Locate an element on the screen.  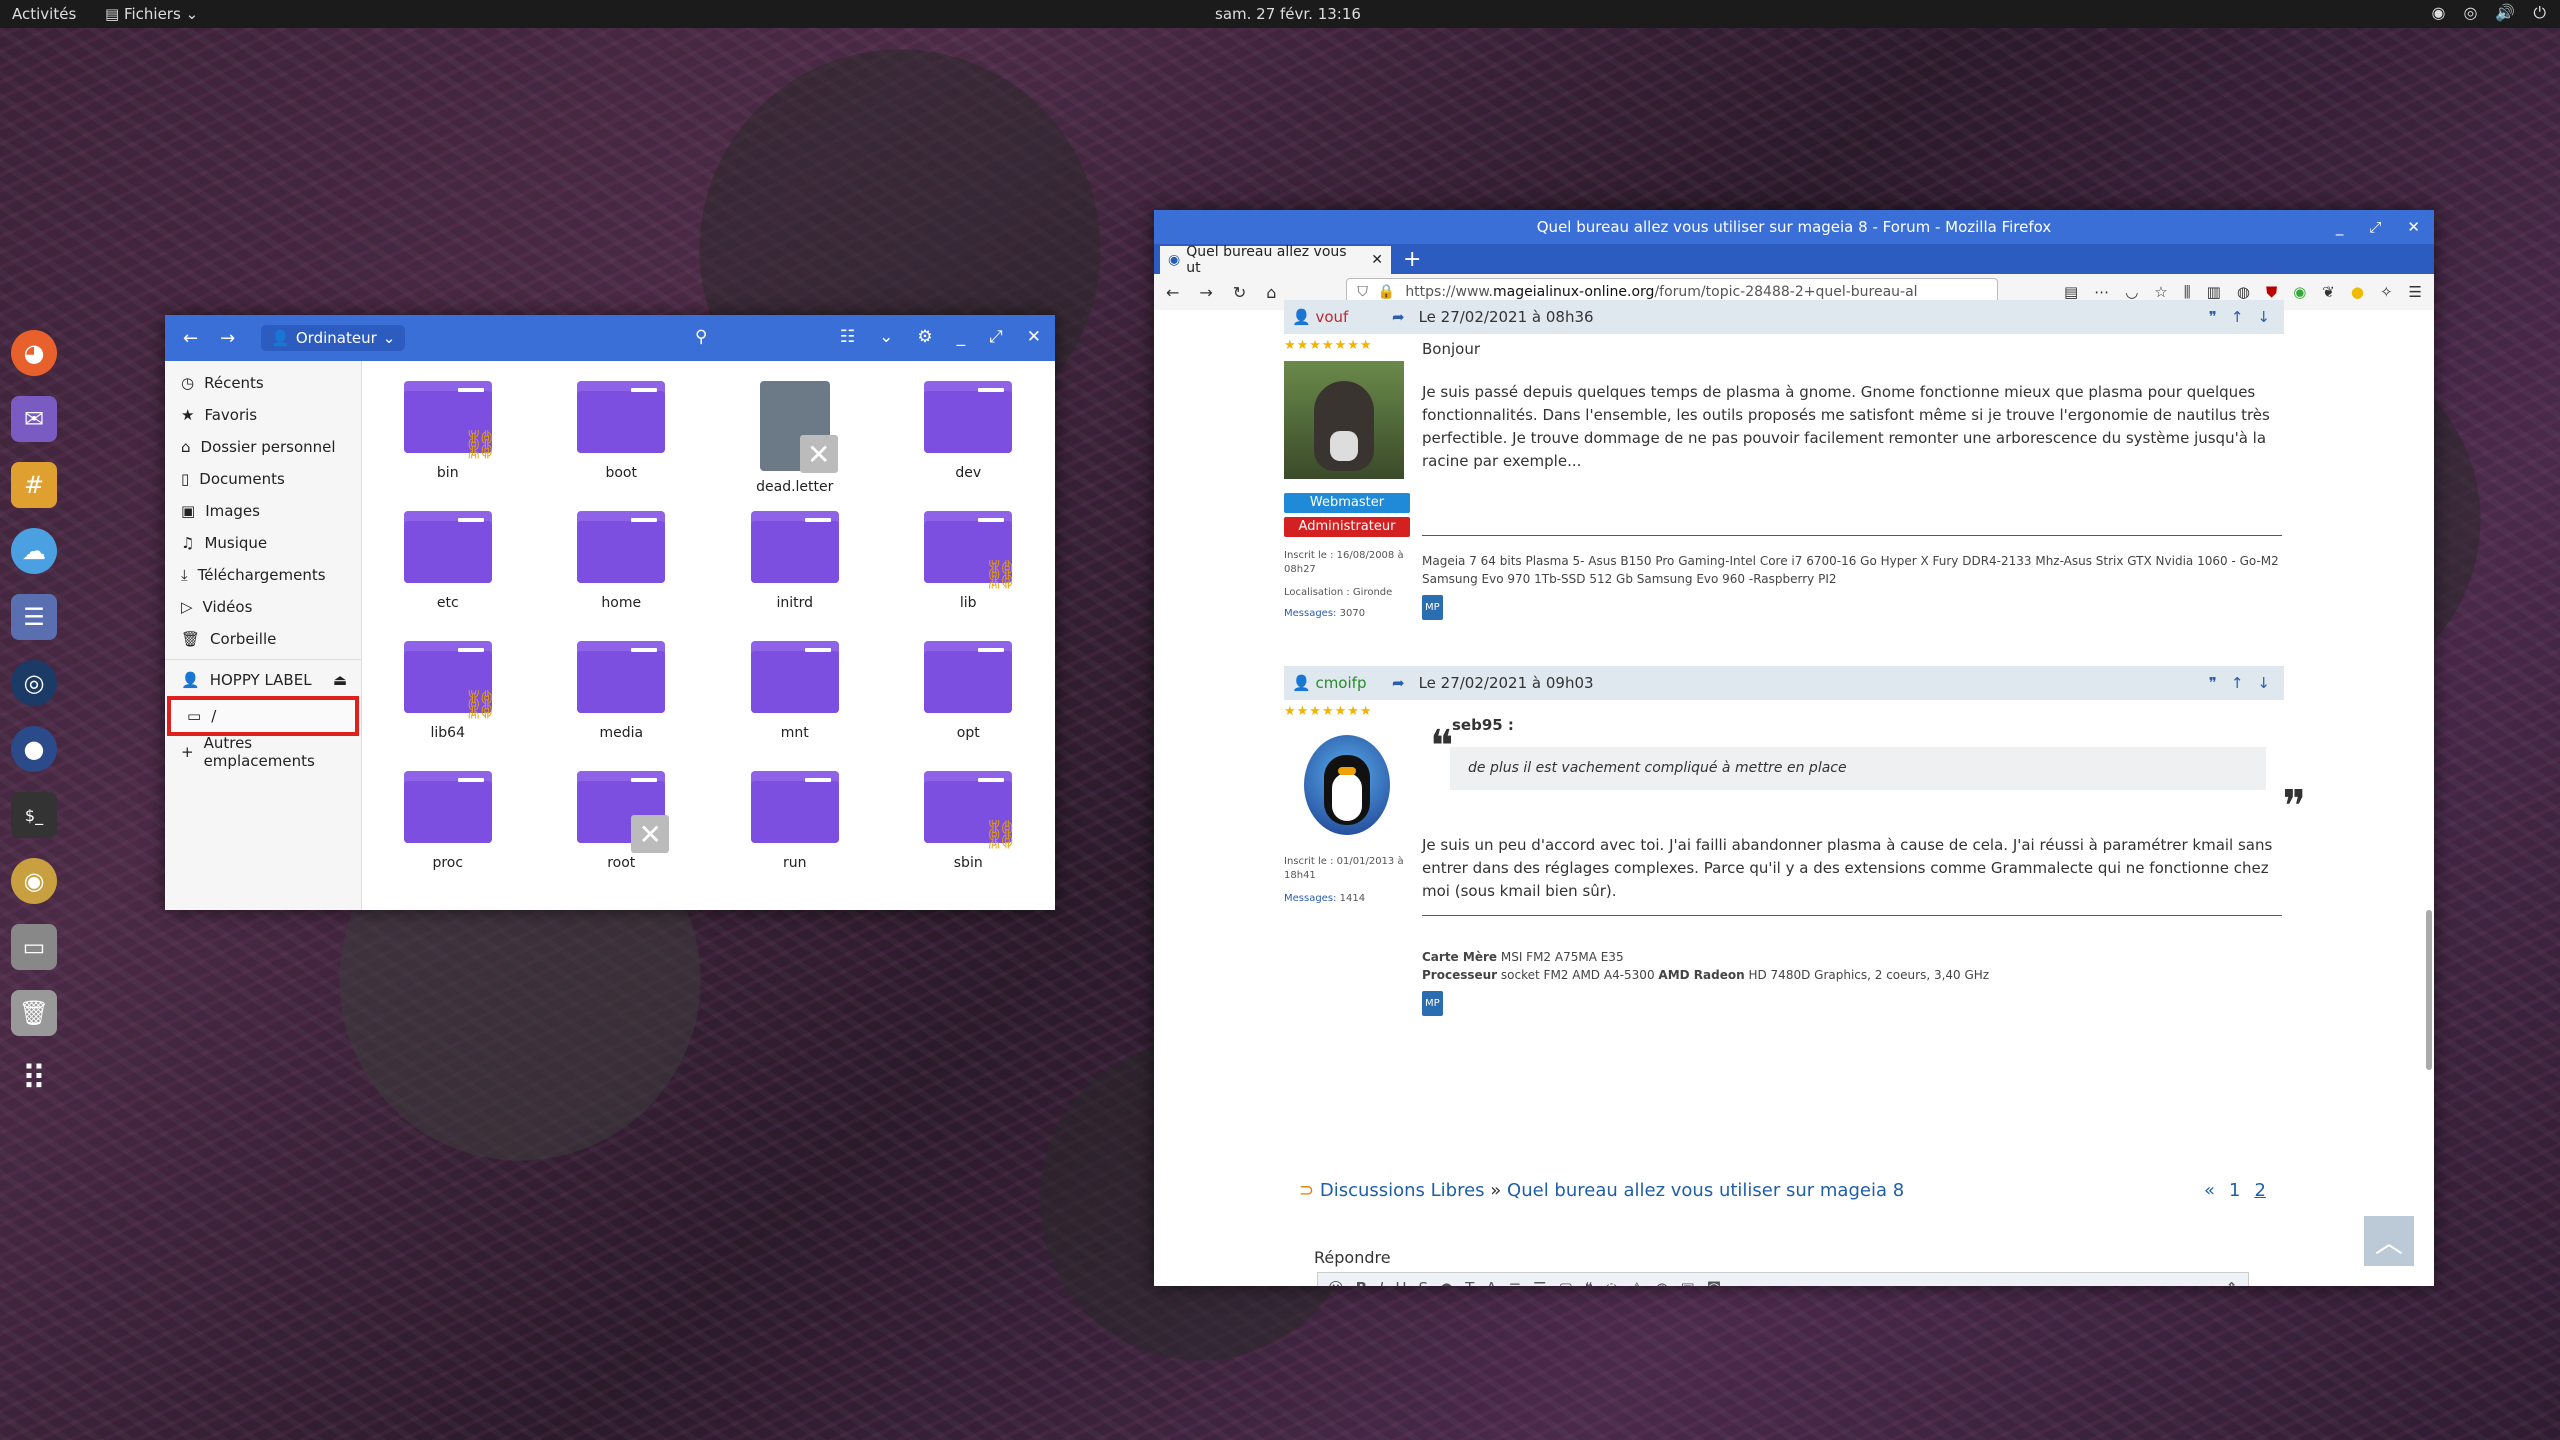
scrollbar is located at coordinates (2429, 990).